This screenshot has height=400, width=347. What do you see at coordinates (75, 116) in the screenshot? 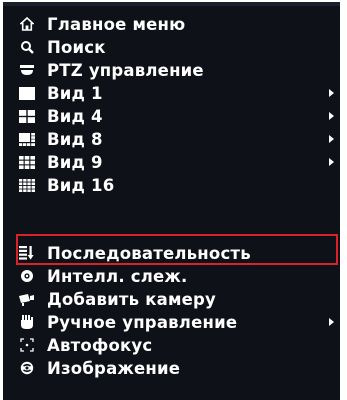
I see `menu-item-label: Вид 4` at bounding box center [75, 116].